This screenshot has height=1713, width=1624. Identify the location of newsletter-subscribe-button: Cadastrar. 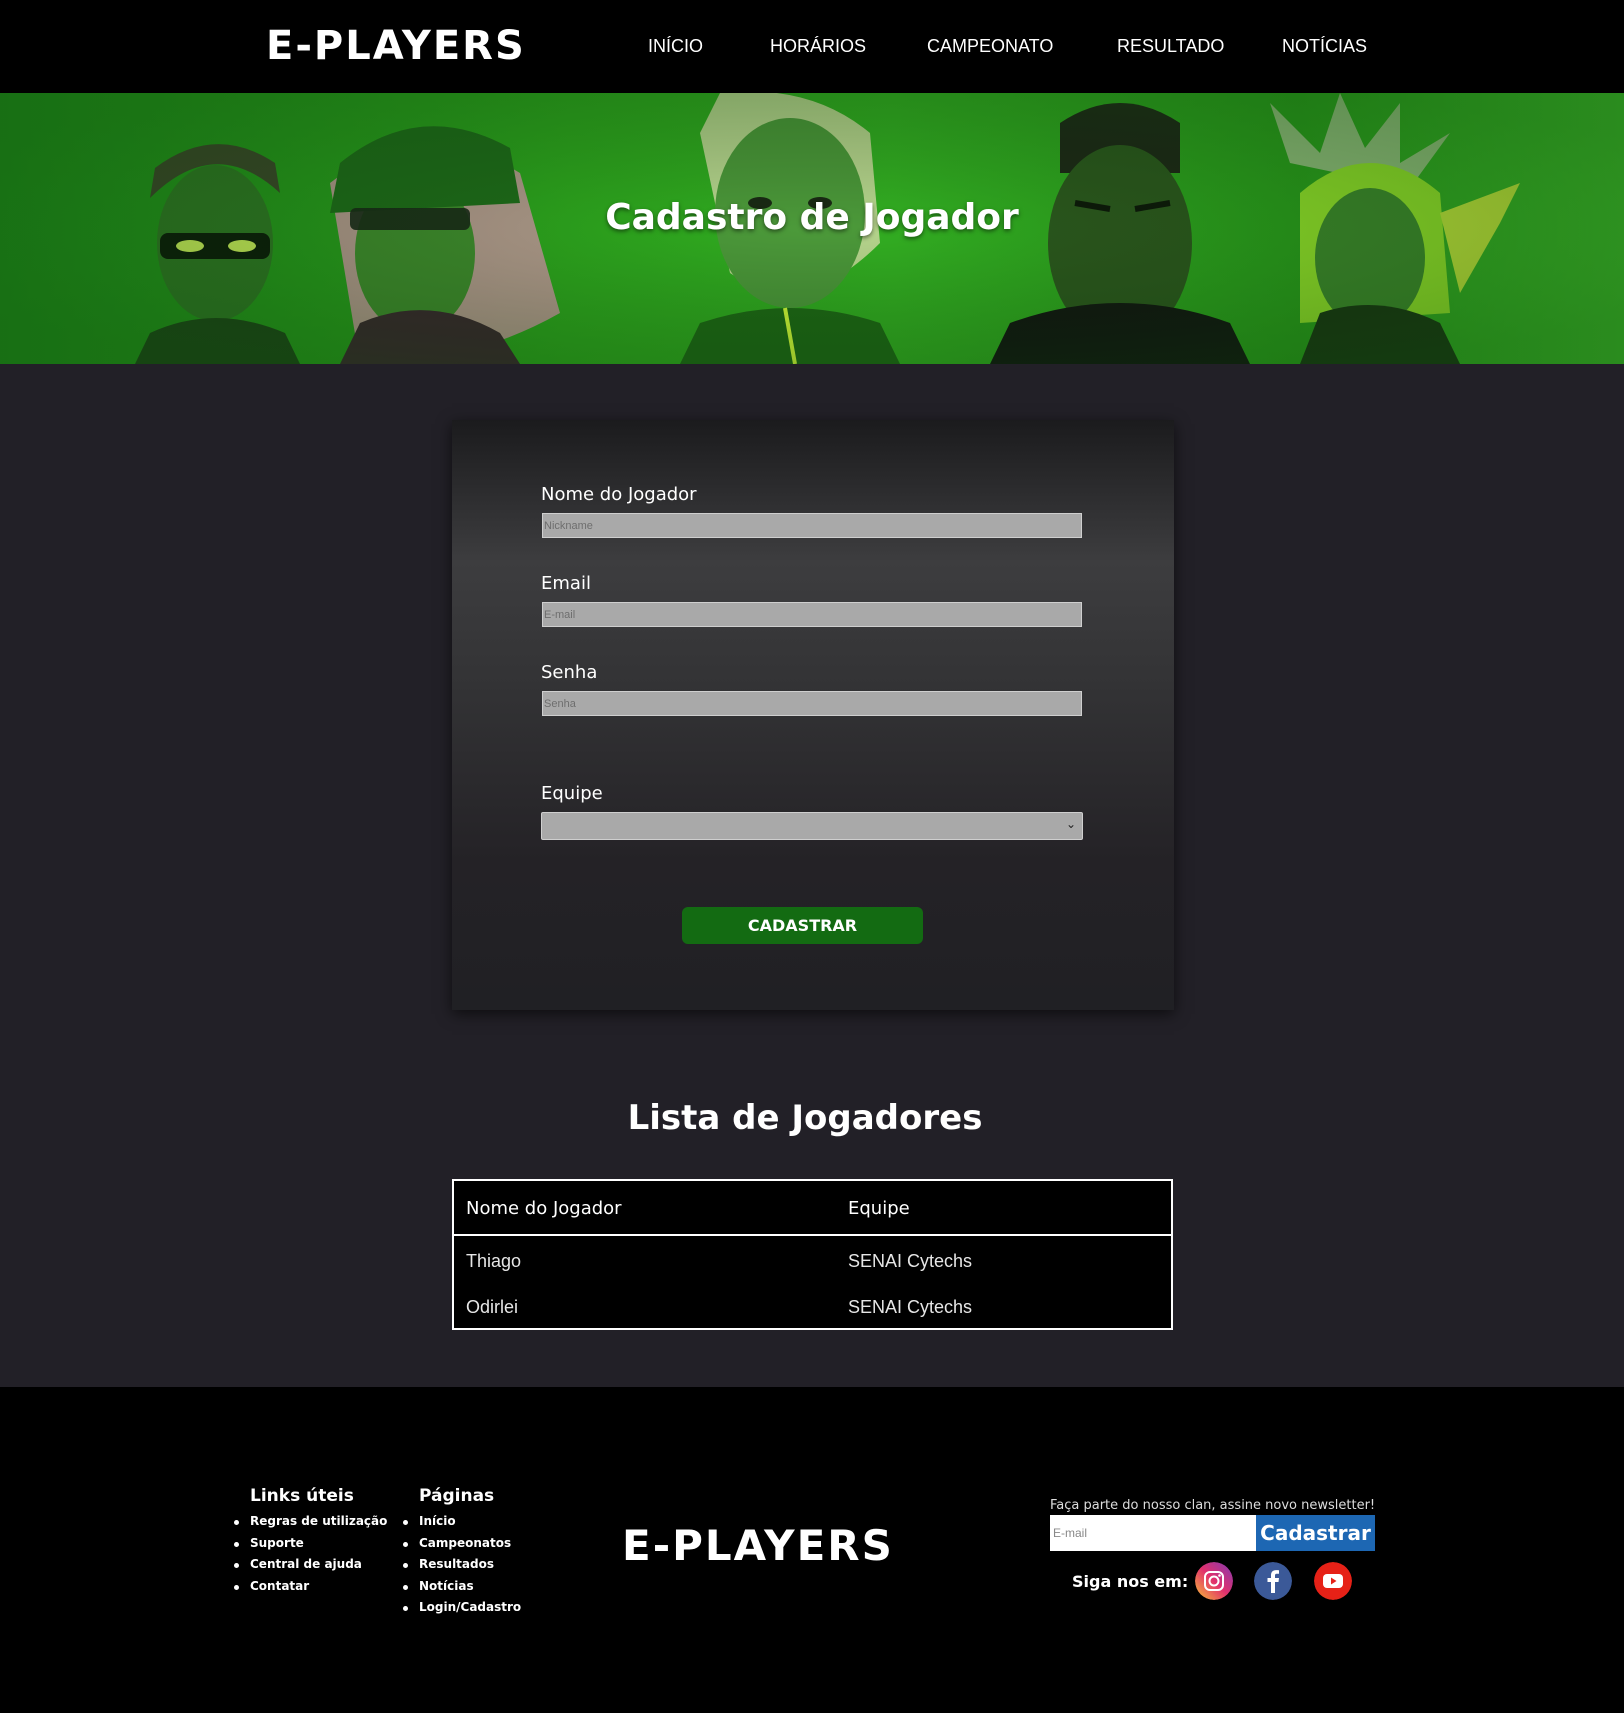
(1315, 1533).